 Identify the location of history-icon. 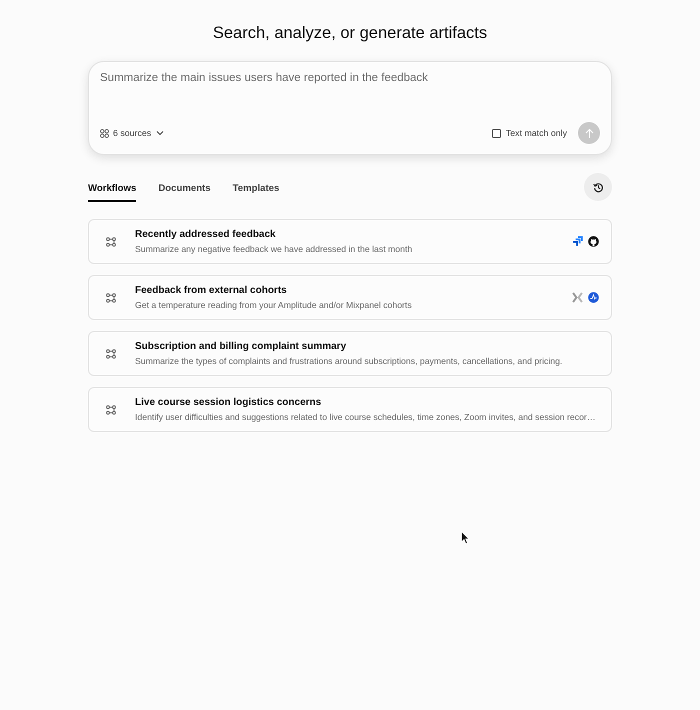
(598, 187).